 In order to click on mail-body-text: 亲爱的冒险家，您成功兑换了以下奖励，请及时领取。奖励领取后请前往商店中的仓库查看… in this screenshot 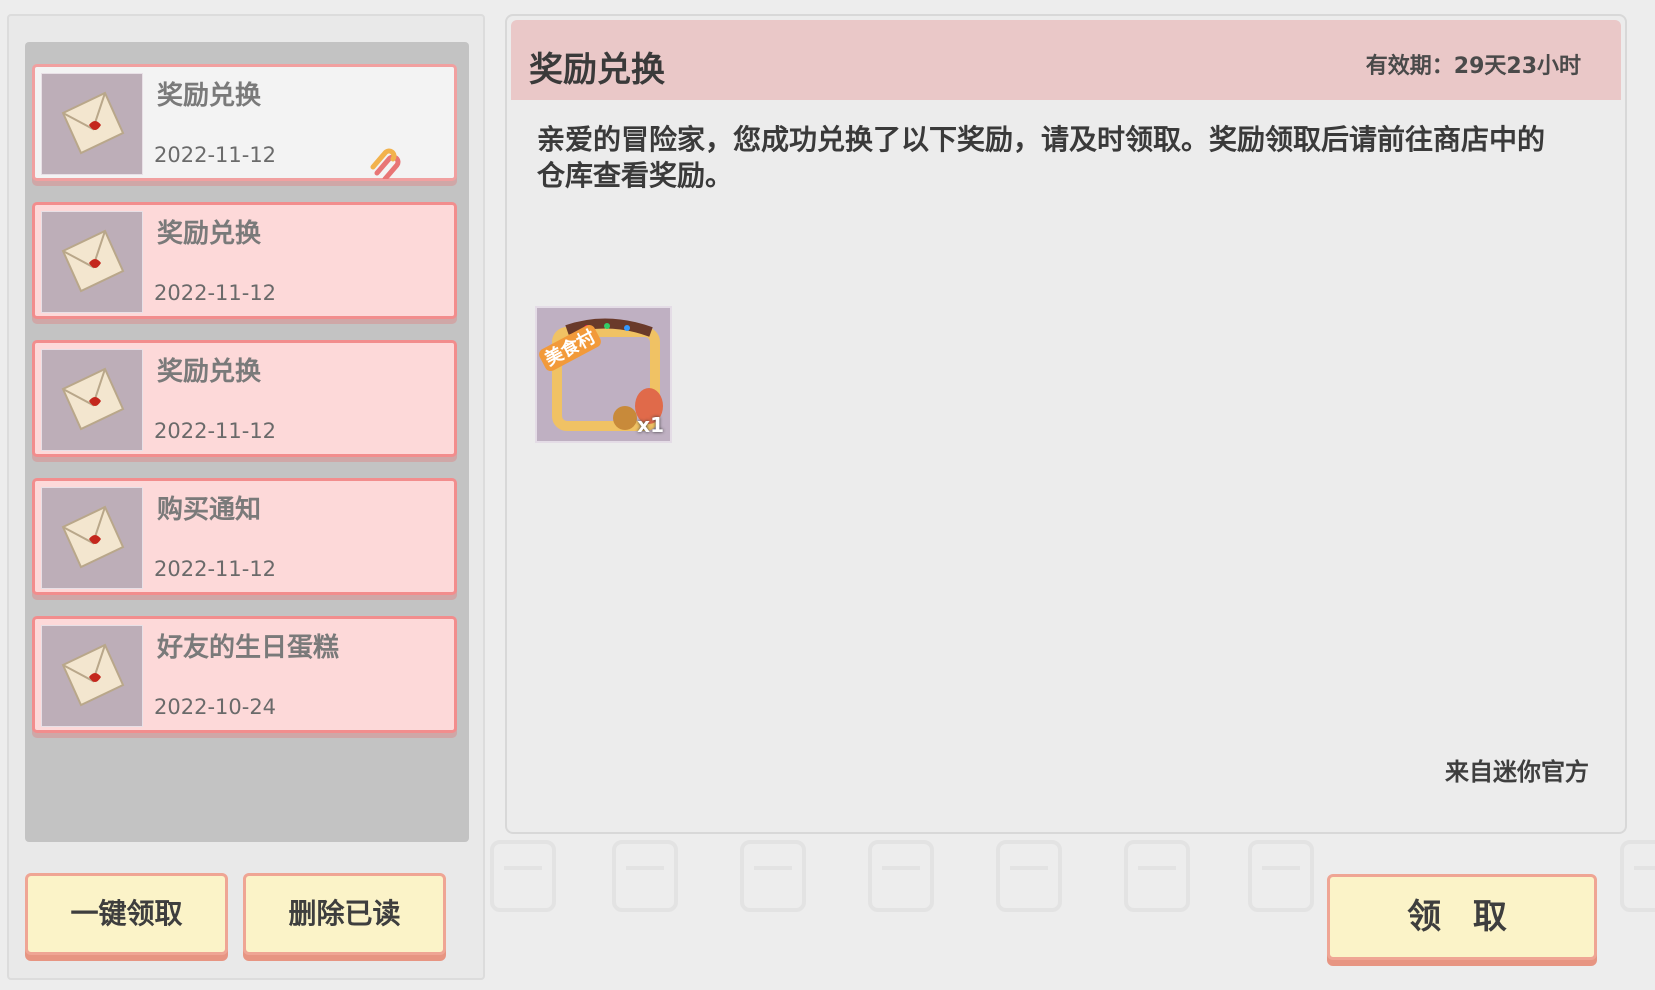, I will do `click(1041, 157)`.